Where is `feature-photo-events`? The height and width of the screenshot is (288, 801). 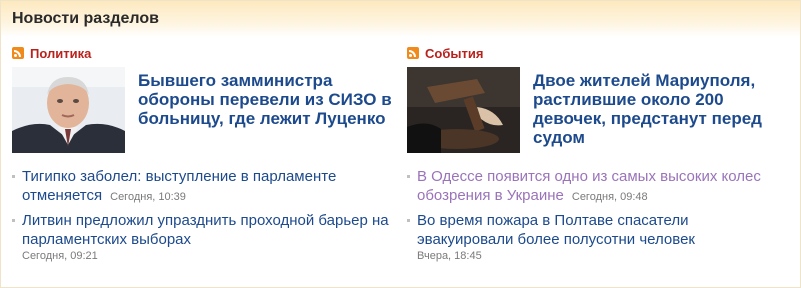 feature-photo-events is located at coordinates (463, 110).